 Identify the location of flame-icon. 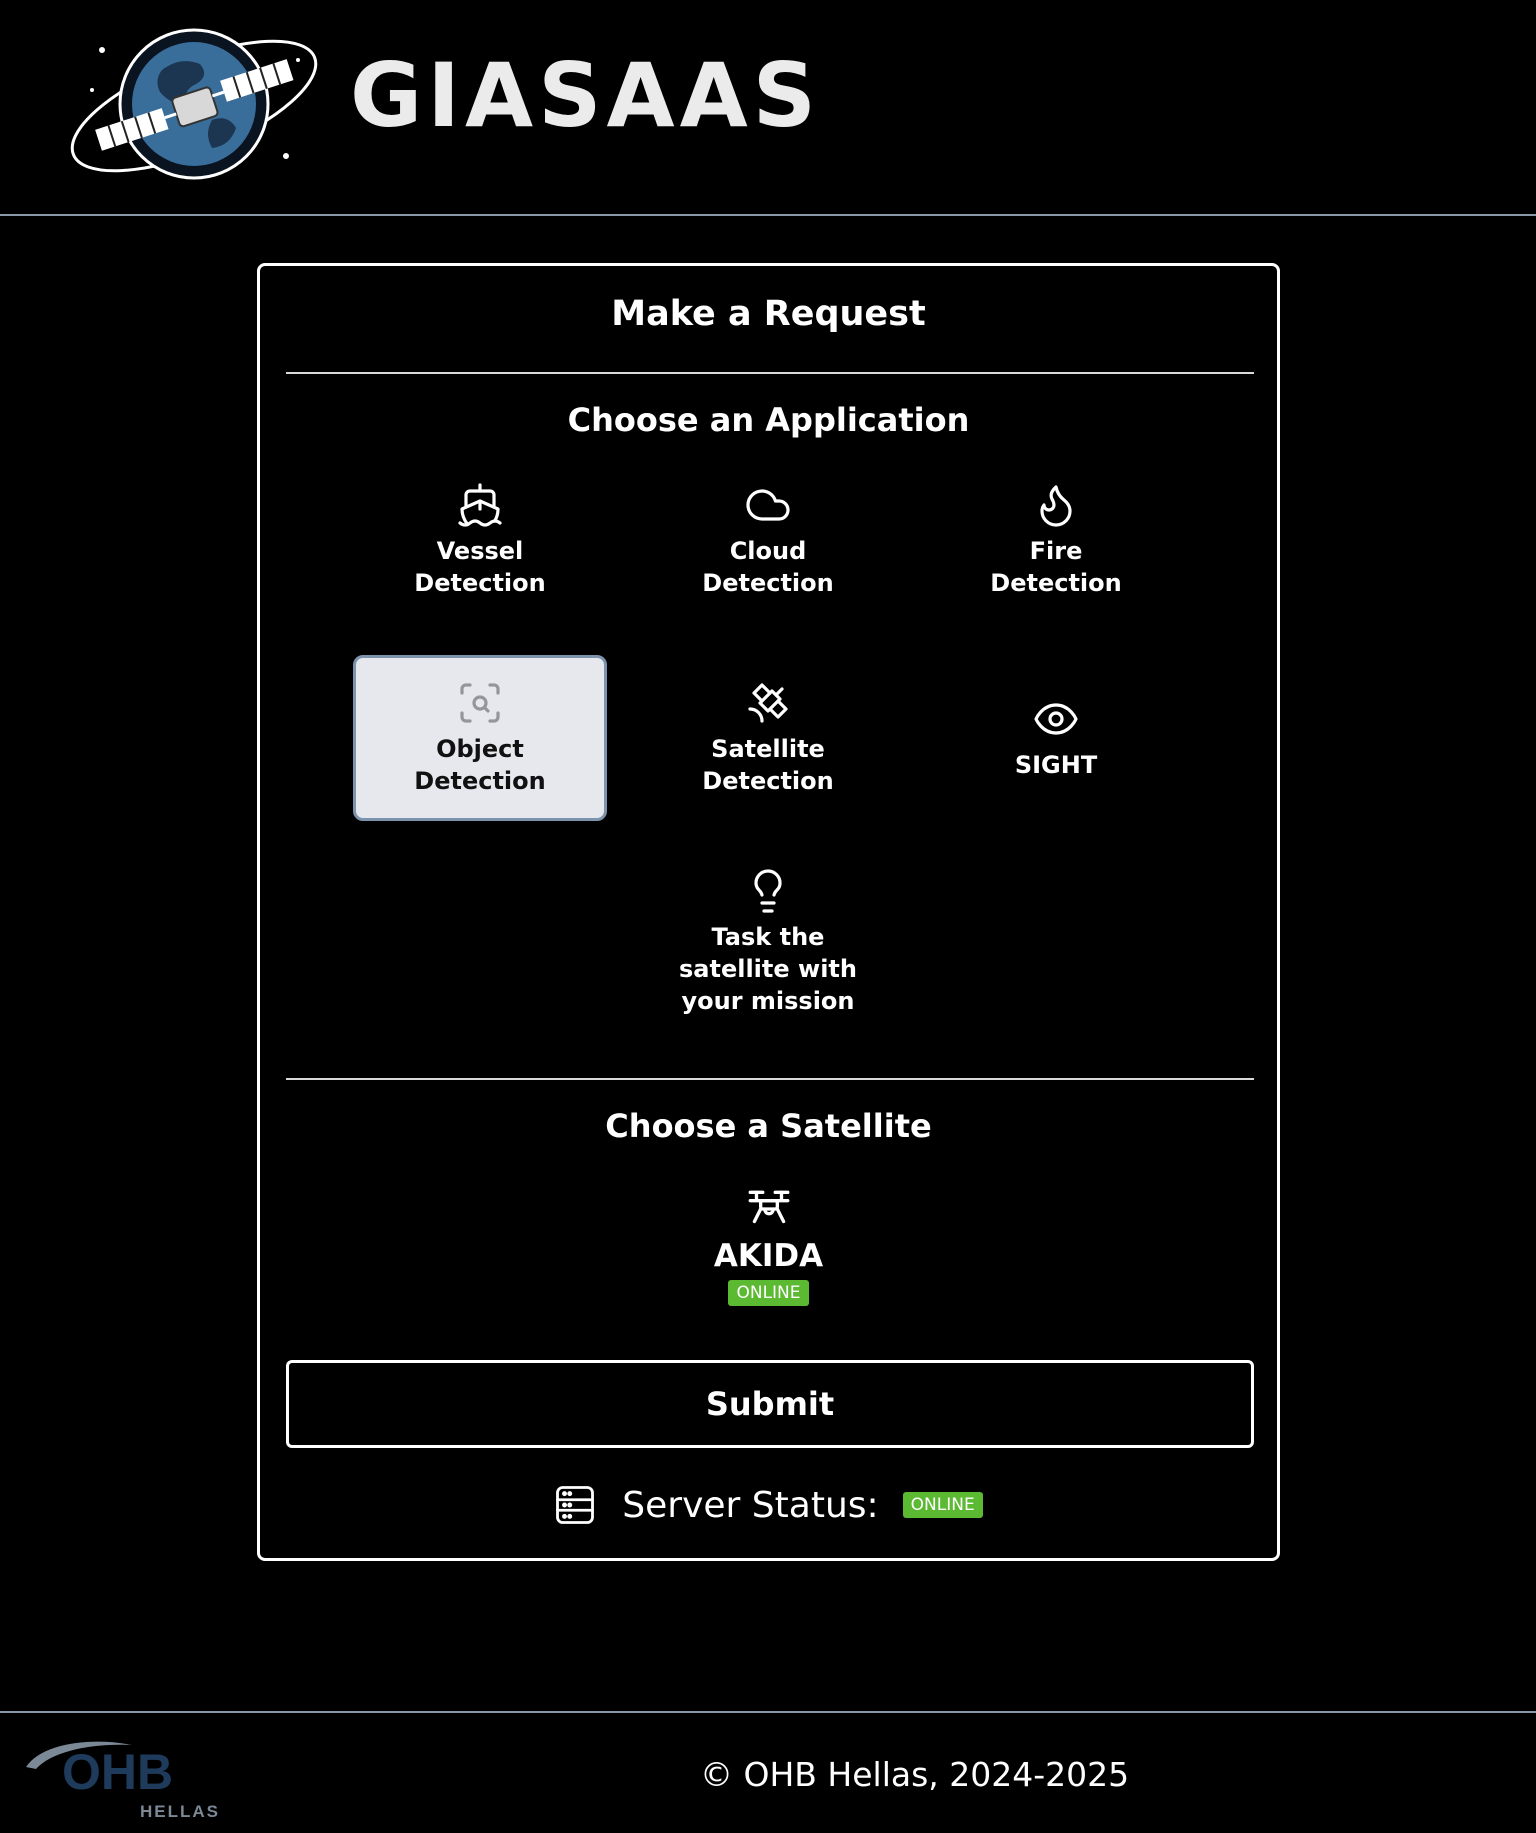
(1056, 506).